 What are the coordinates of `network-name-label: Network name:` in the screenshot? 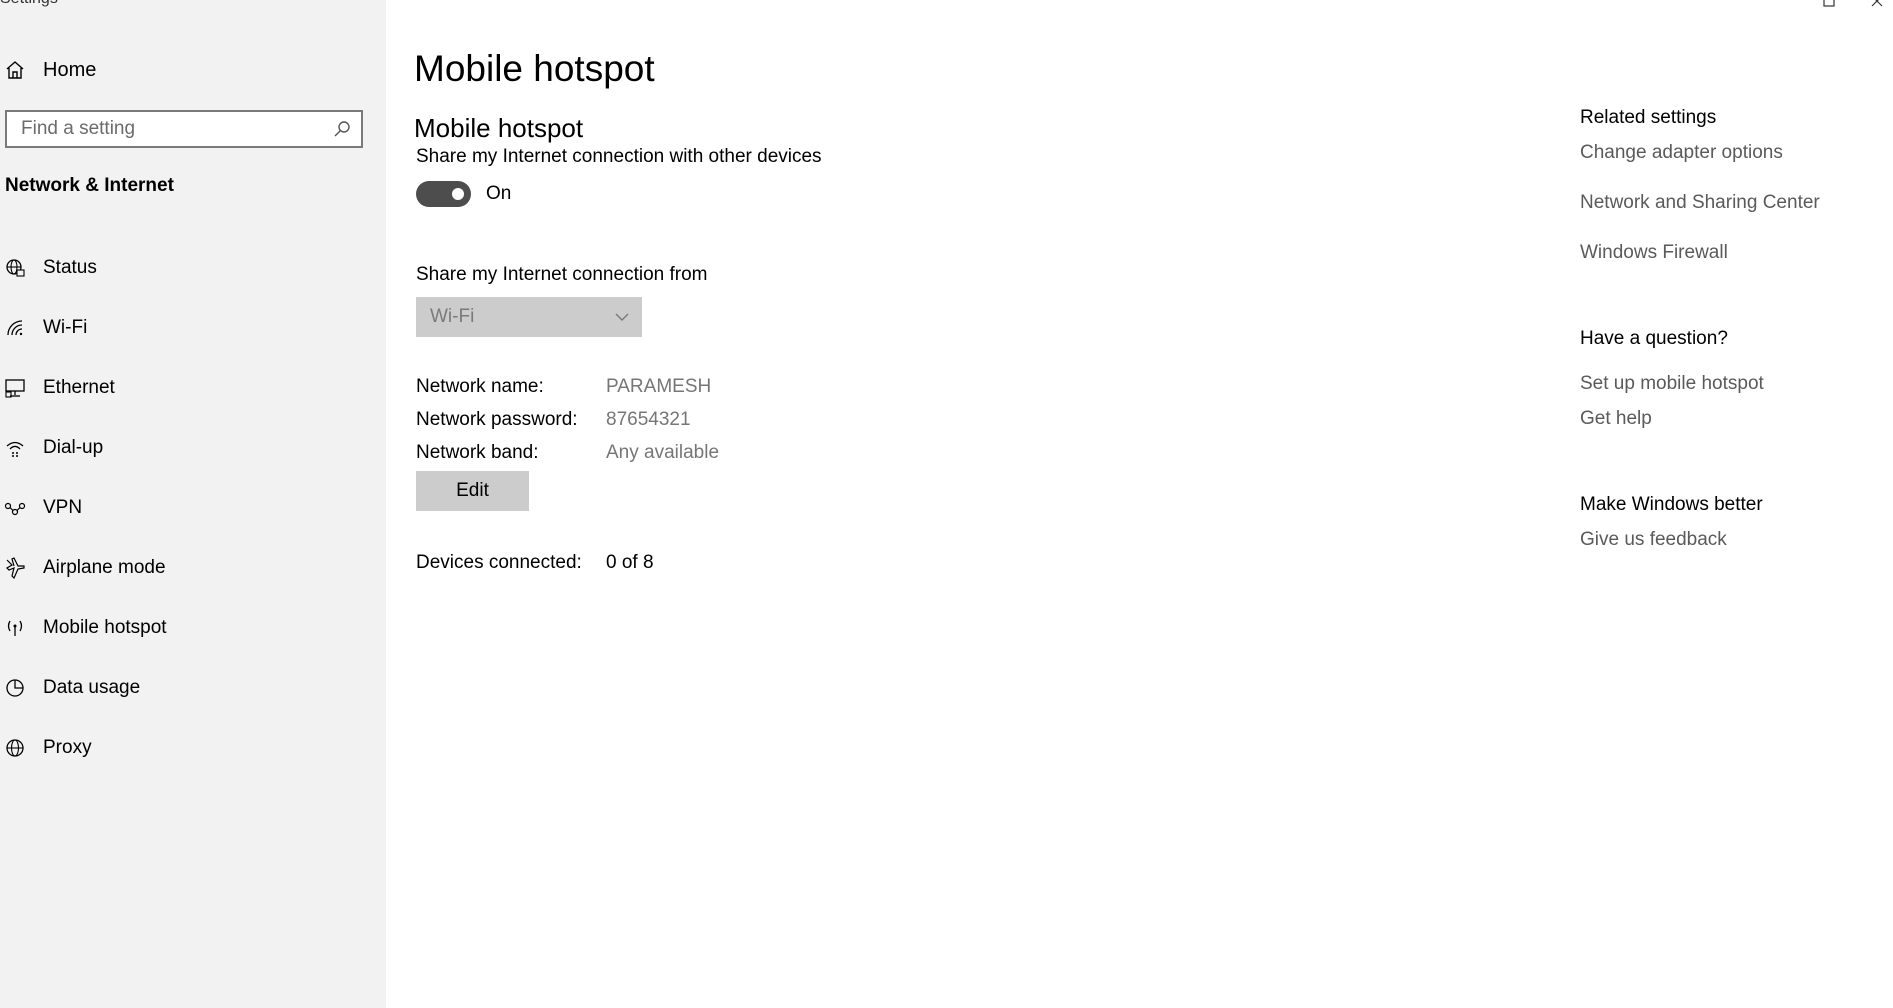 It's located at (480, 386).